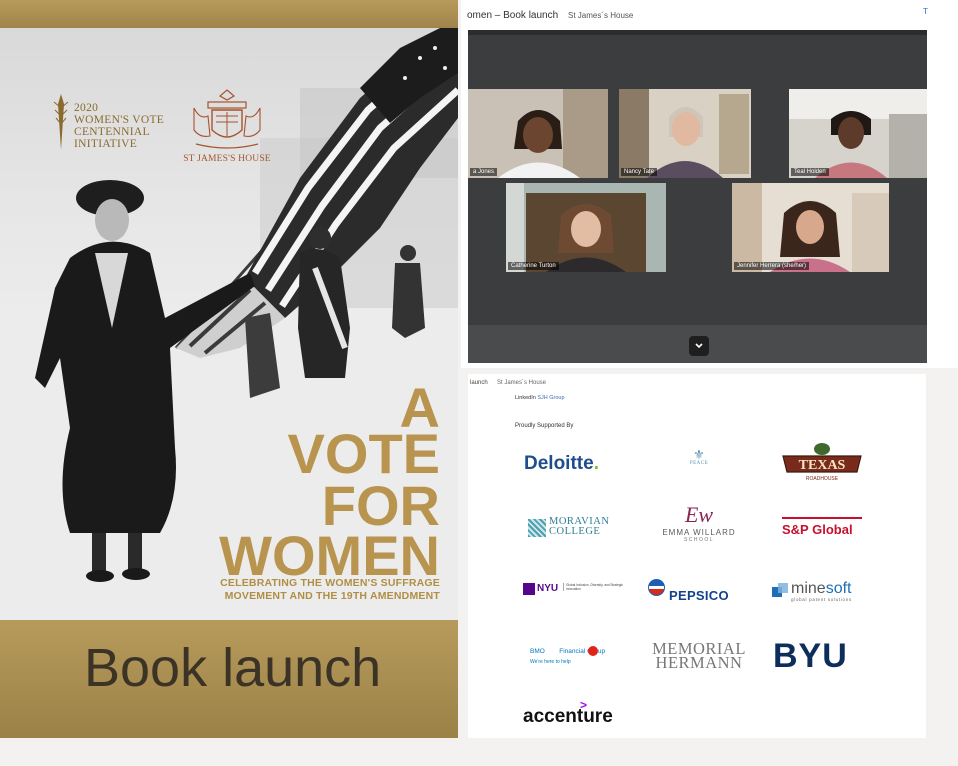 The height and width of the screenshot is (766, 958). I want to click on social-links: LinkedIn SJH Group, so click(540, 398).